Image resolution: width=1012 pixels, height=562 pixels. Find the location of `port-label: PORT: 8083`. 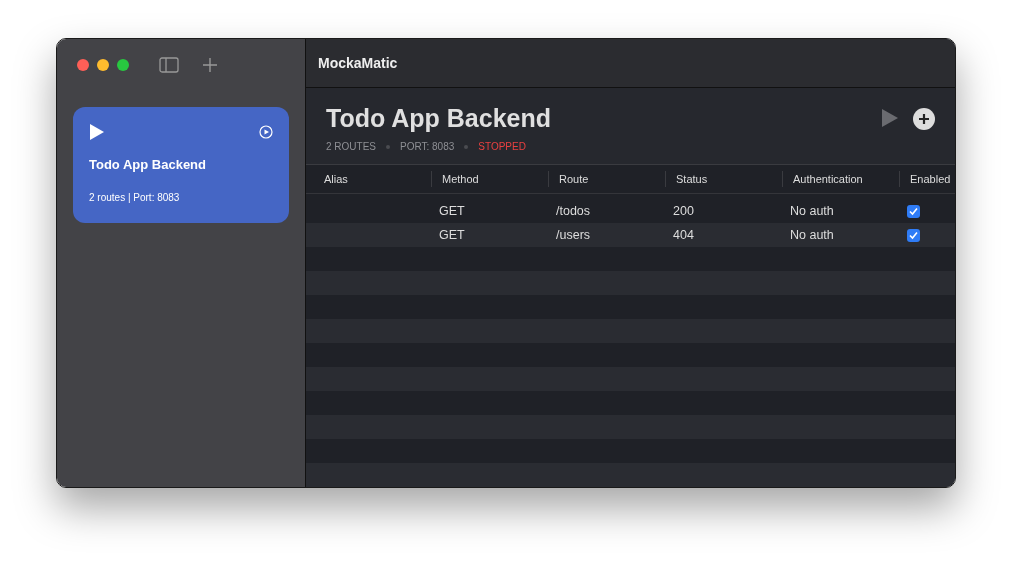

port-label: PORT: 8083 is located at coordinates (427, 146).